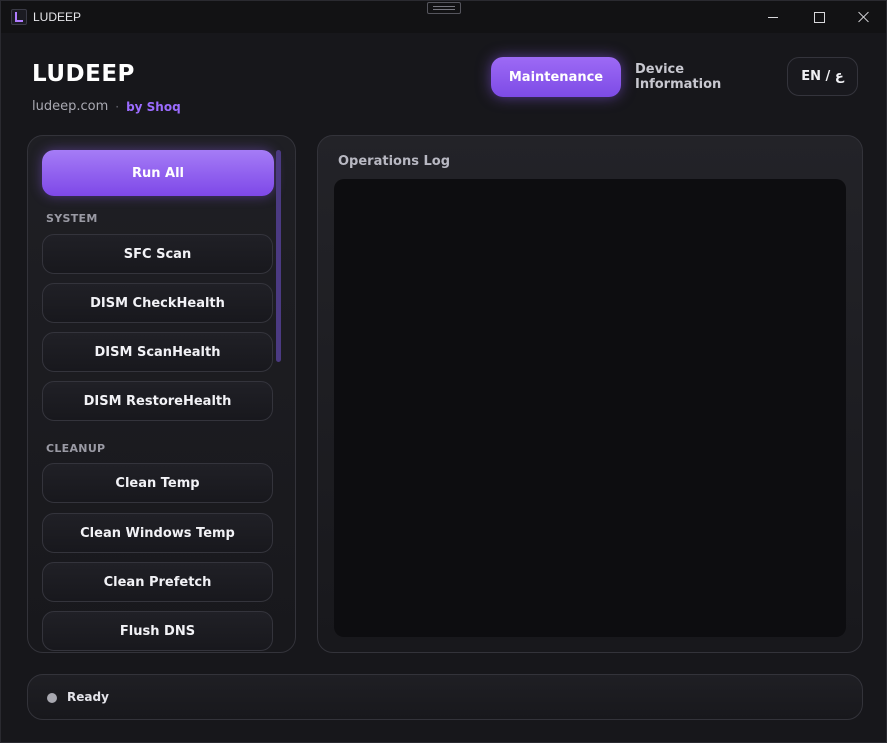 This screenshot has width=887, height=743. I want to click on tasks-scrollbar, so click(278, 256).